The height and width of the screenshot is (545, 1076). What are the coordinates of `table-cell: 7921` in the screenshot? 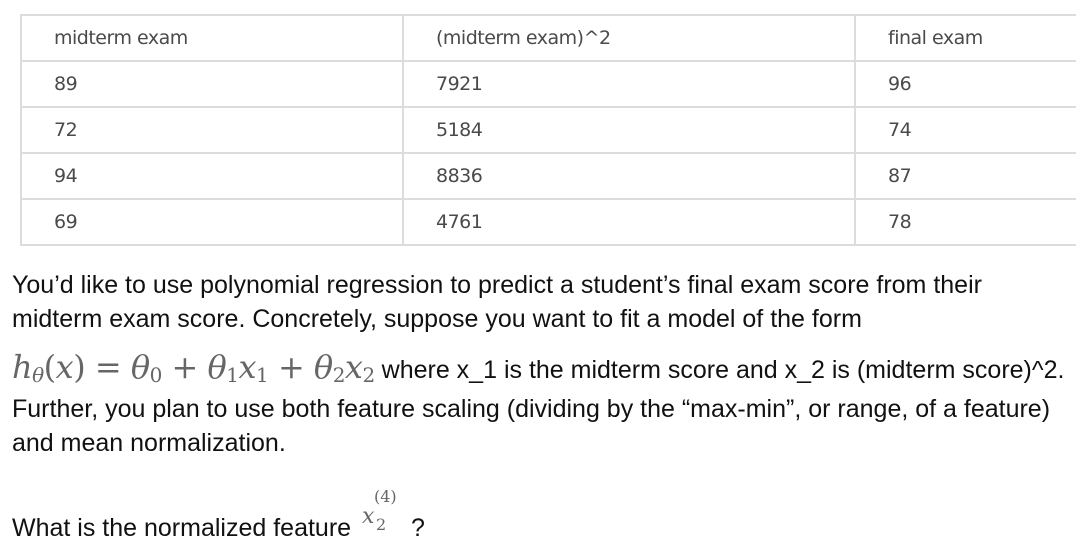 It's located at (629, 84).